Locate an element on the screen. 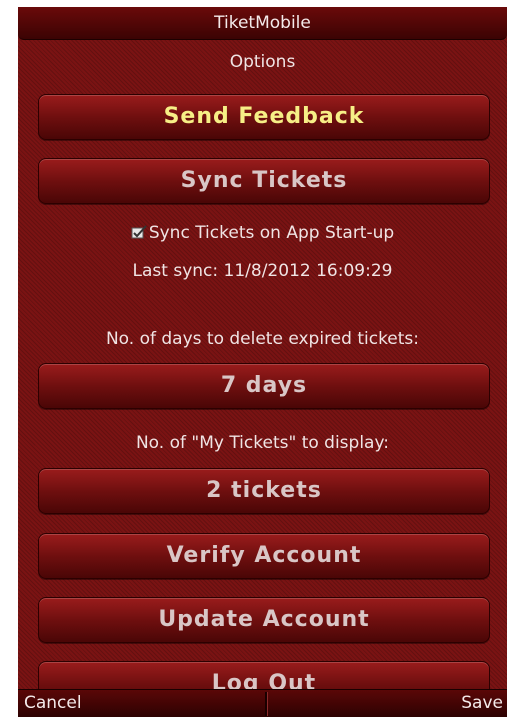 The width and height of the screenshot is (507, 717). sync-on-startup-option: Sync Tickets on App Start-up is located at coordinates (262, 233).